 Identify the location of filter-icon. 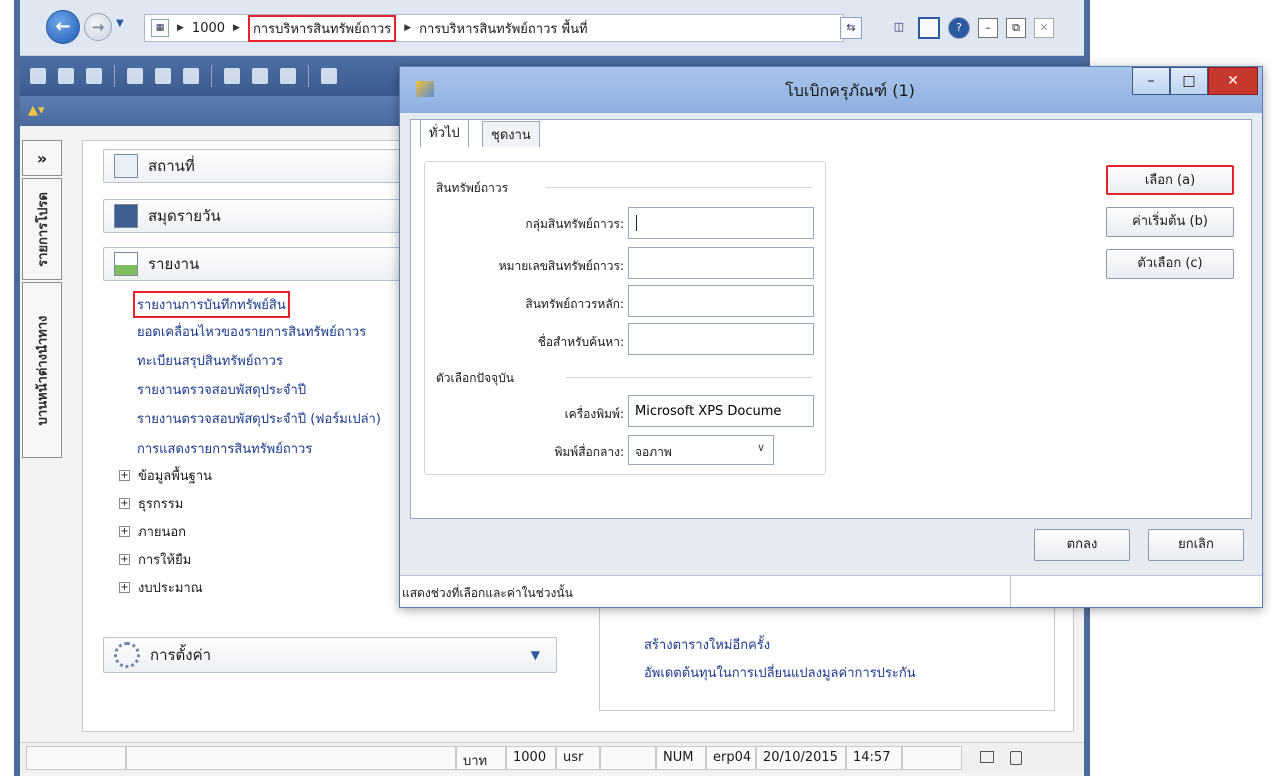
(191, 76).